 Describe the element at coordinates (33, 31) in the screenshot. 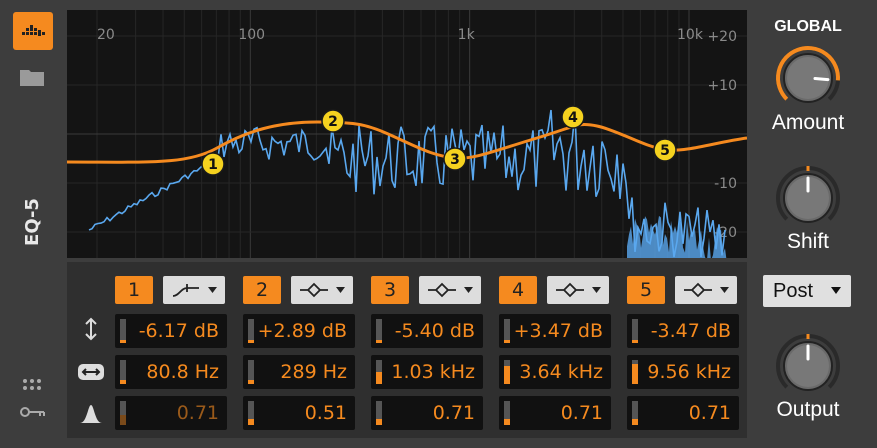

I see `eq-device-icon` at that location.